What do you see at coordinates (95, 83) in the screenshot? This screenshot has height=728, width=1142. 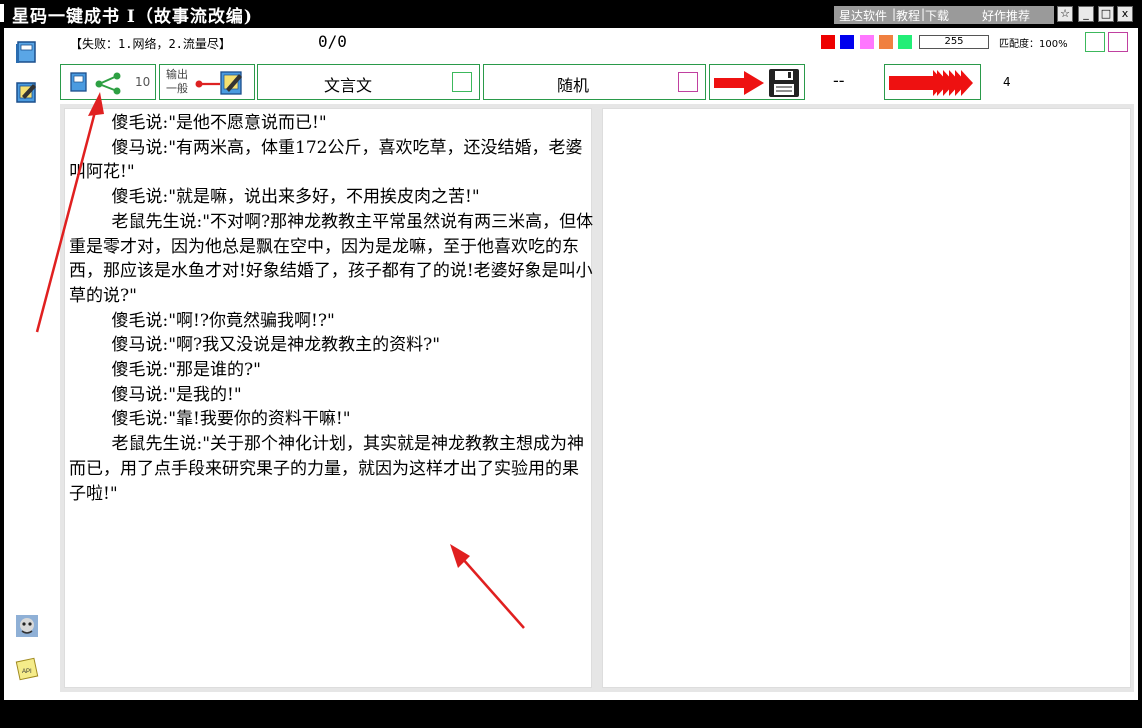 I see `split-share-icon` at bounding box center [95, 83].